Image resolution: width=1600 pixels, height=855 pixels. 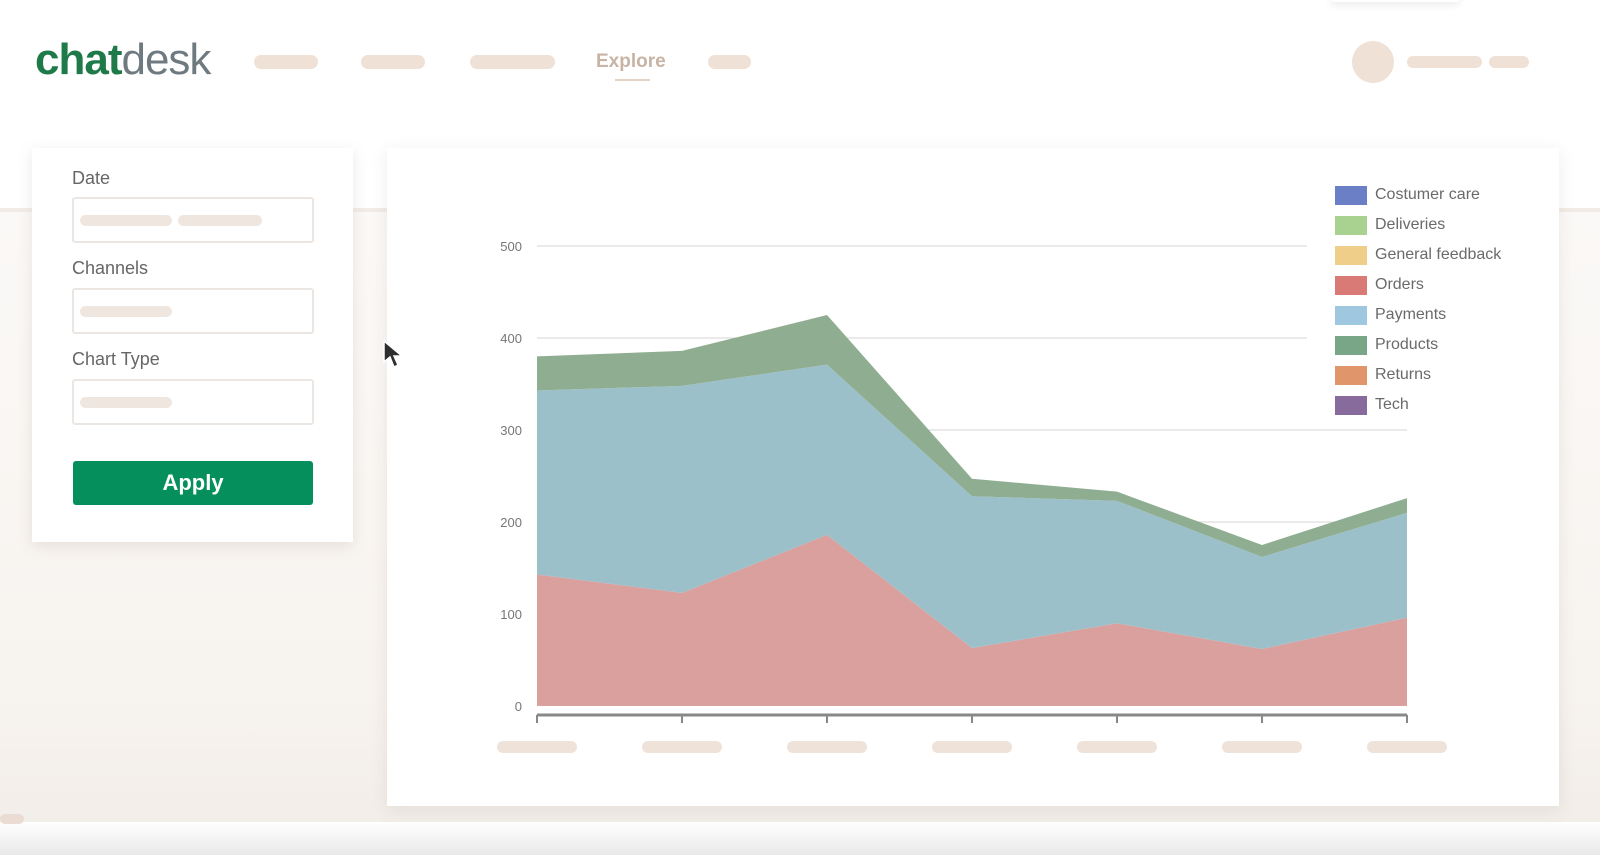 I want to click on channels-label: Channels, so click(x=110, y=268).